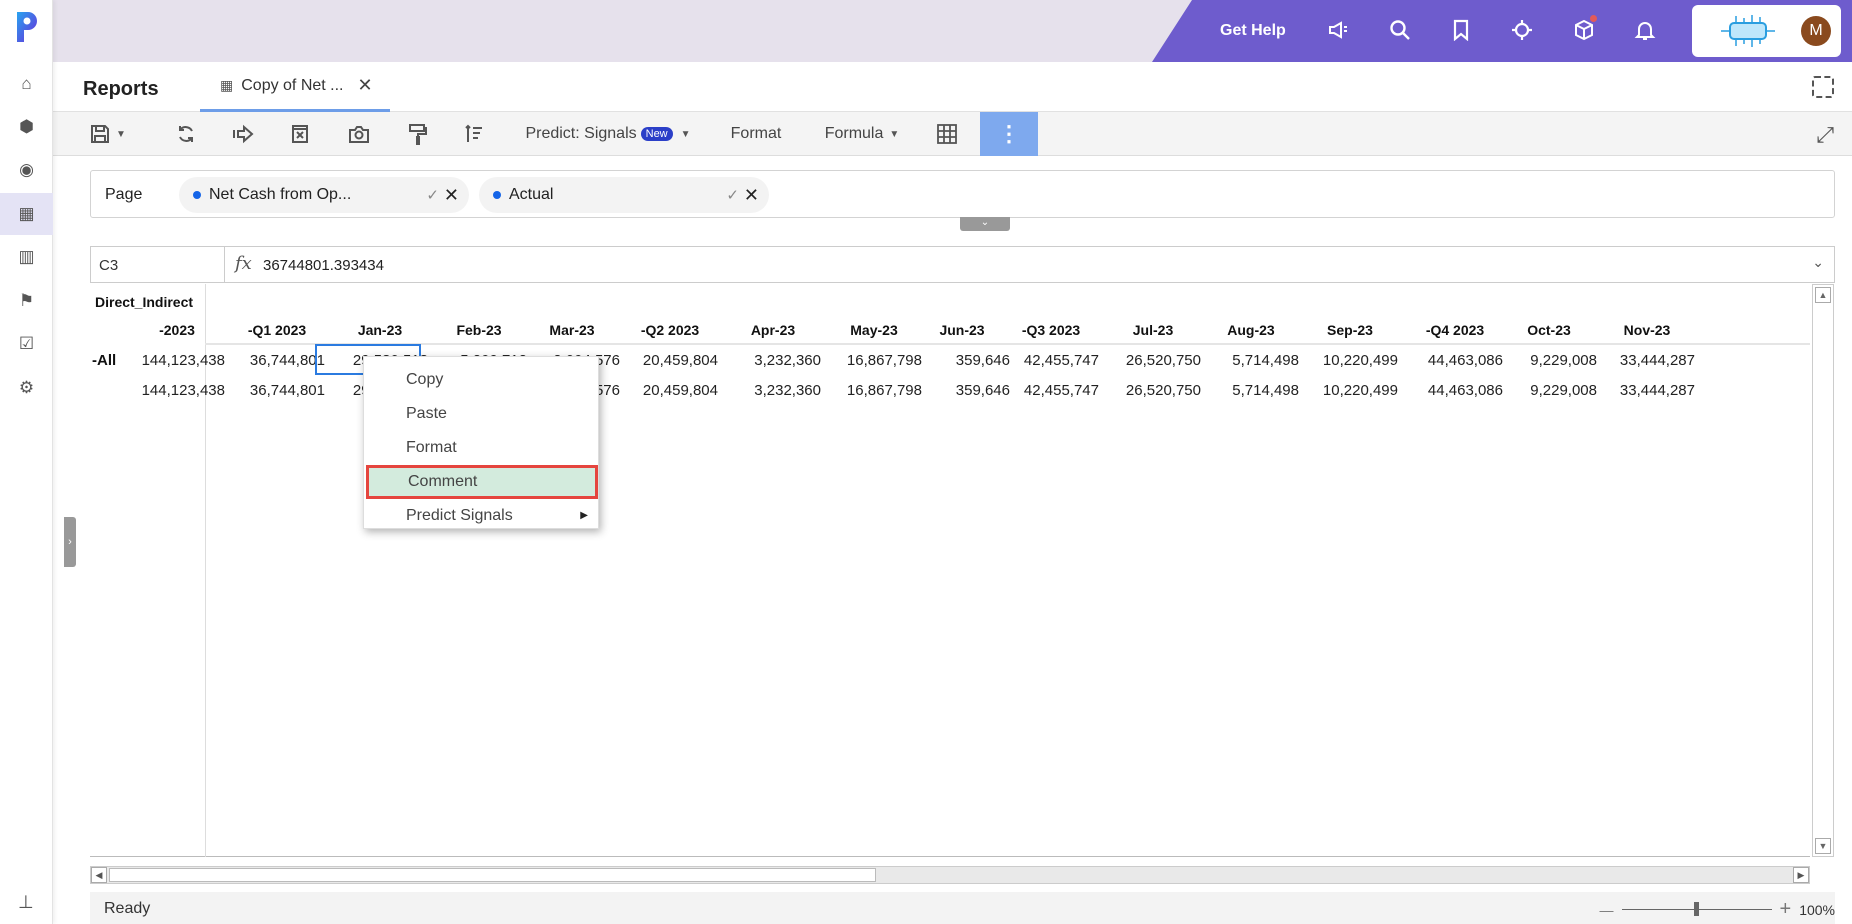 Image resolution: width=1852 pixels, height=924 pixels. I want to click on zoom-slider-thumb, so click(1696, 909).